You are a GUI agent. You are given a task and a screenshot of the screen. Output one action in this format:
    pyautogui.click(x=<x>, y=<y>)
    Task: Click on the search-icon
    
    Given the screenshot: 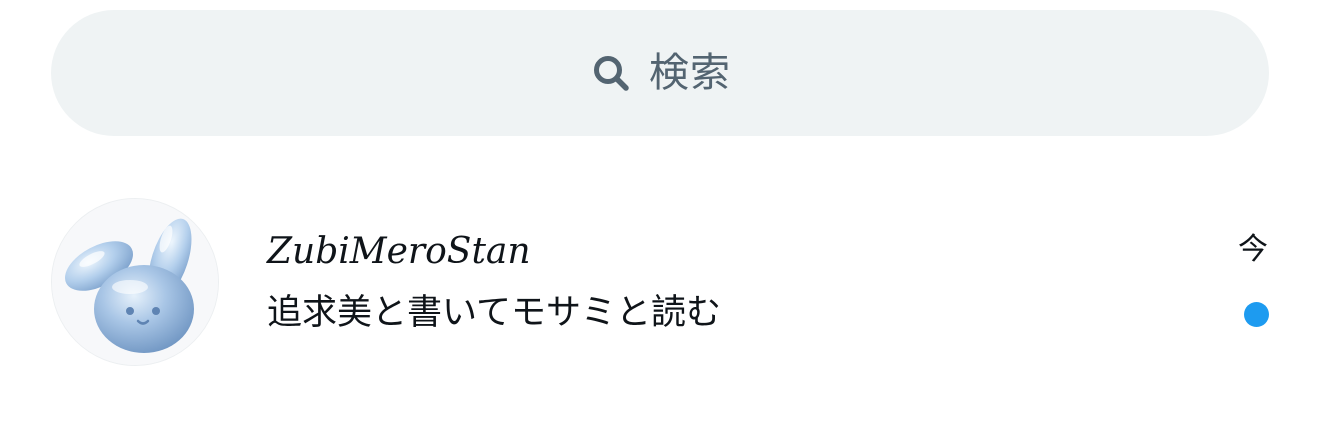 What is the action you would take?
    pyautogui.click(x=611, y=73)
    